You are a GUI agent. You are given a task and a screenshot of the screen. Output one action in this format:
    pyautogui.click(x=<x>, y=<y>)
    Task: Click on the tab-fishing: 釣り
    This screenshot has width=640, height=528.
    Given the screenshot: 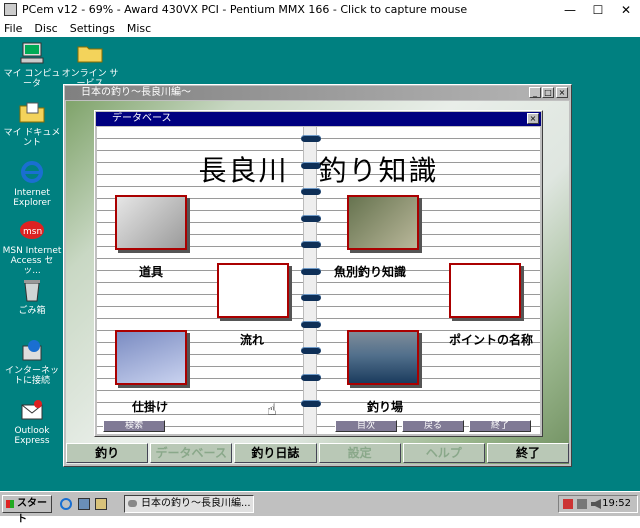 What is the action you would take?
    pyautogui.click(x=107, y=453)
    